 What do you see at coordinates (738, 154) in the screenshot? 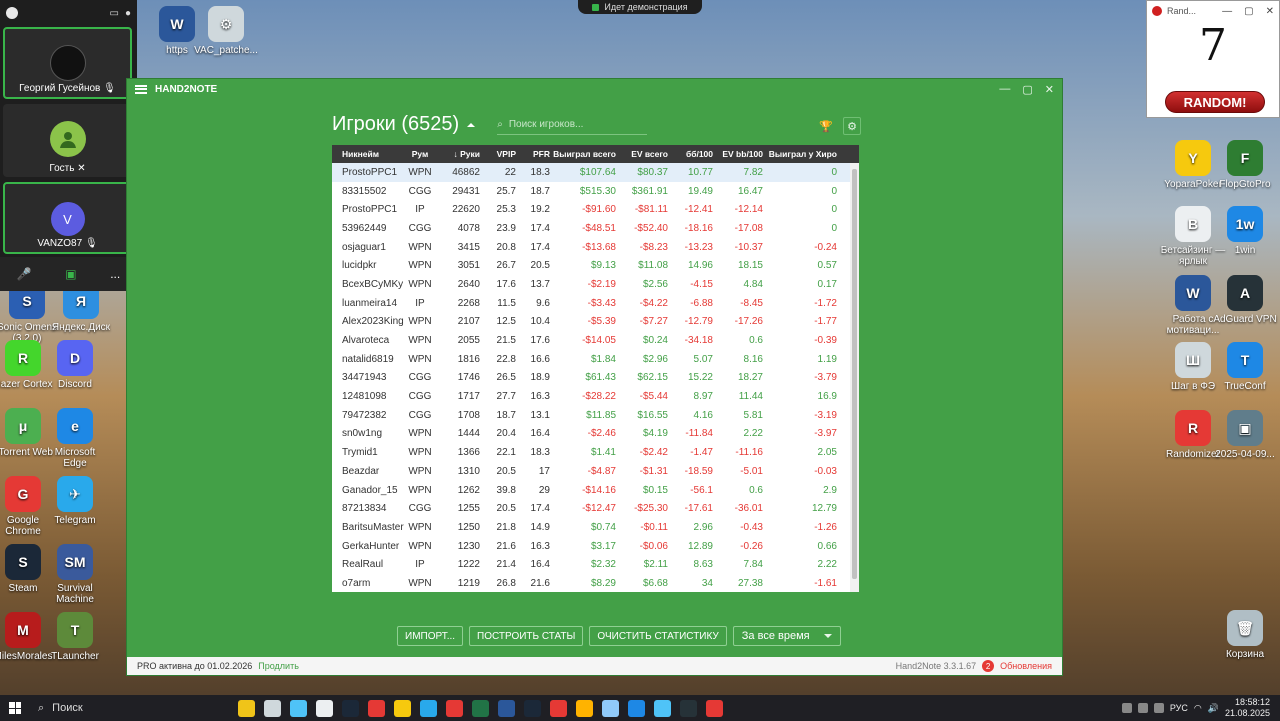
I see `column-header-ev-bb100: EV bb/100` at bounding box center [738, 154].